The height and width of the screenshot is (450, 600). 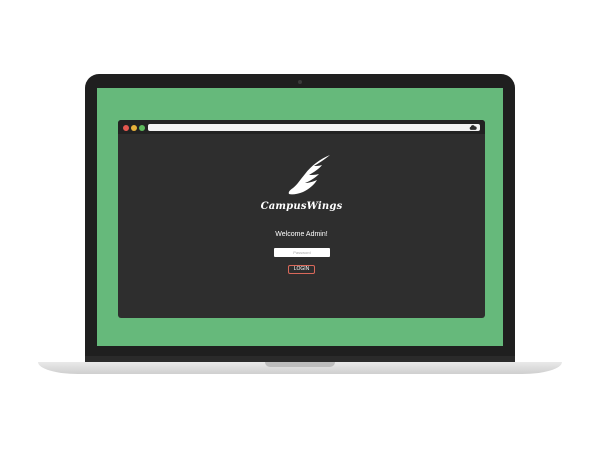 What do you see at coordinates (473, 127) in the screenshot?
I see `cloud-icon` at bounding box center [473, 127].